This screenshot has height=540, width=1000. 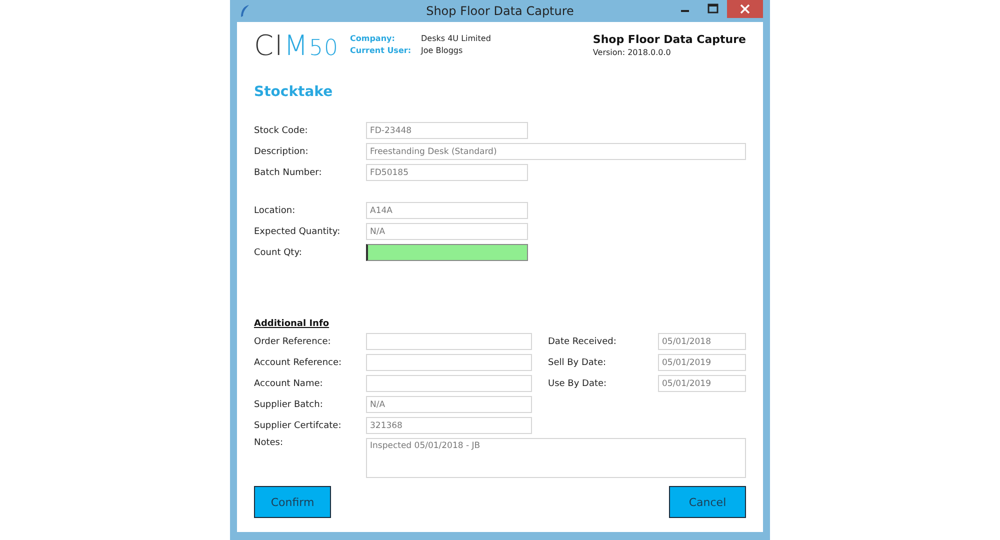 What do you see at coordinates (583, 341) in the screenshot?
I see `field-label: Date Received:` at bounding box center [583, 341].